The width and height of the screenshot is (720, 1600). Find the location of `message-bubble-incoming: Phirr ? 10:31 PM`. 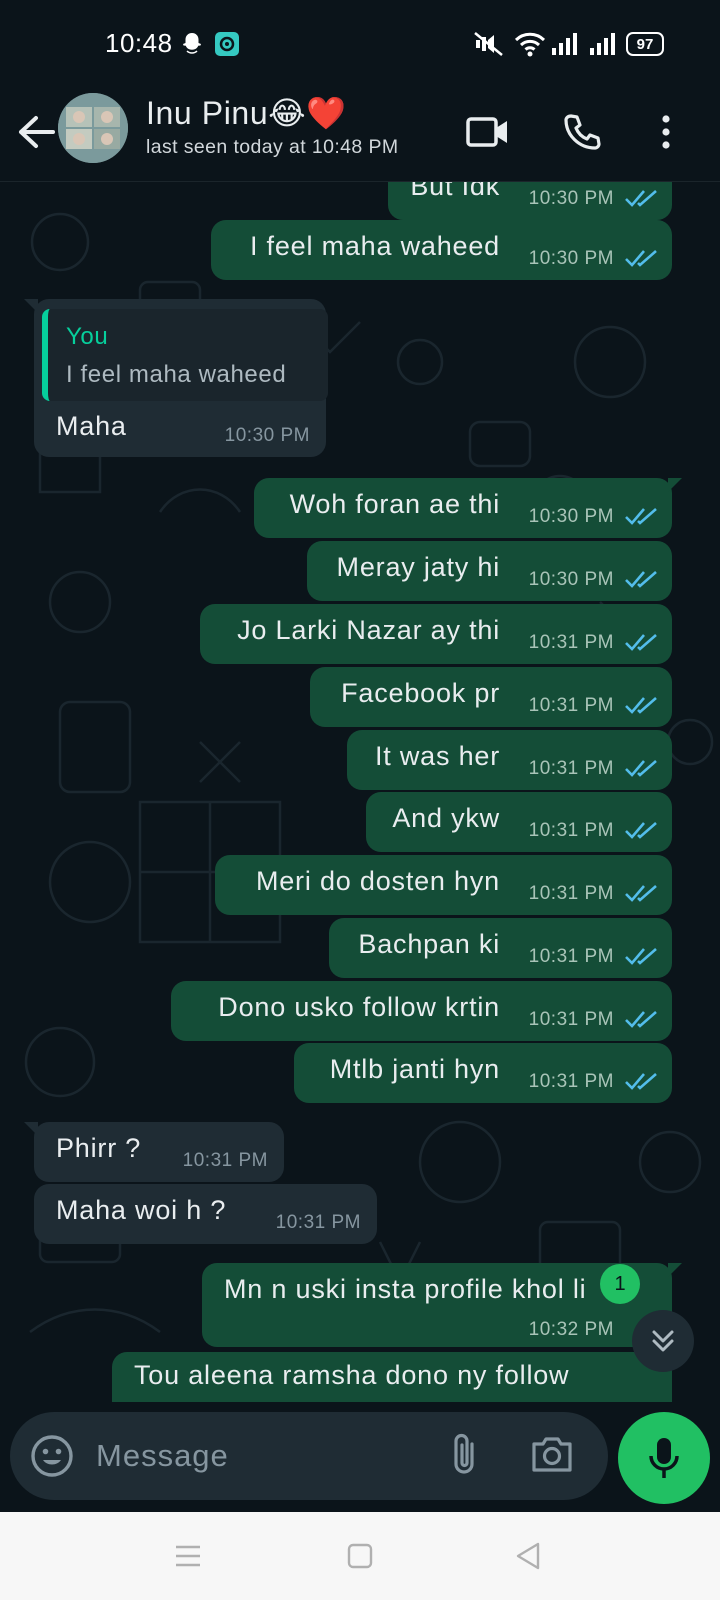

message-bubble-incoming: Phirr ? 10:31 PM is located at coordinates (154, 1152).